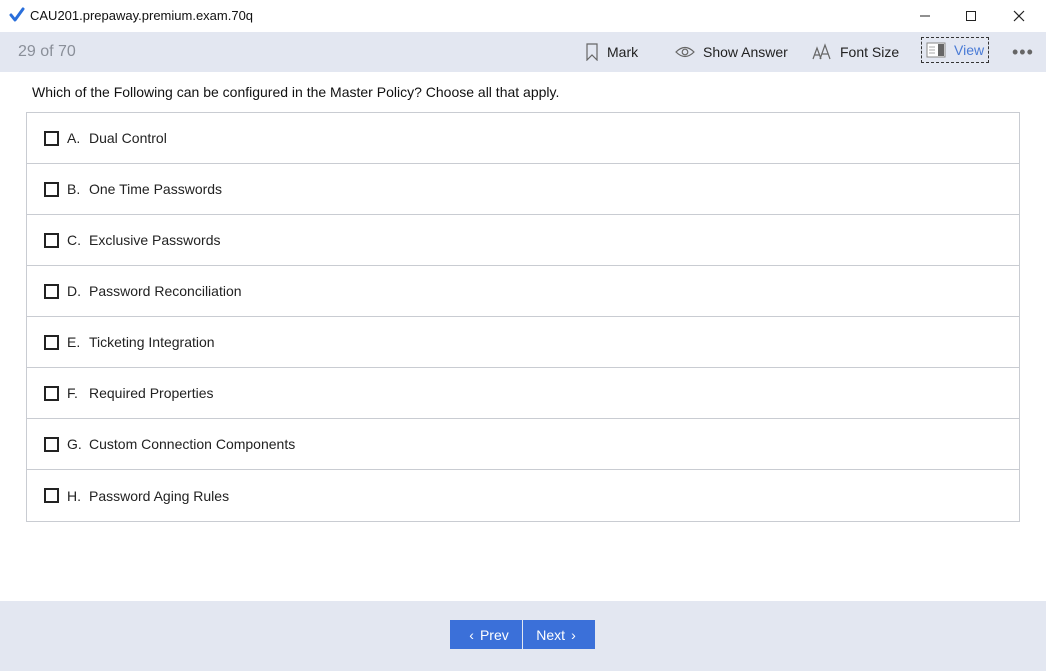 This screenshot has height=671, width=1046. I want to click on chevron-left-icon: ‹, so click(471, 634).